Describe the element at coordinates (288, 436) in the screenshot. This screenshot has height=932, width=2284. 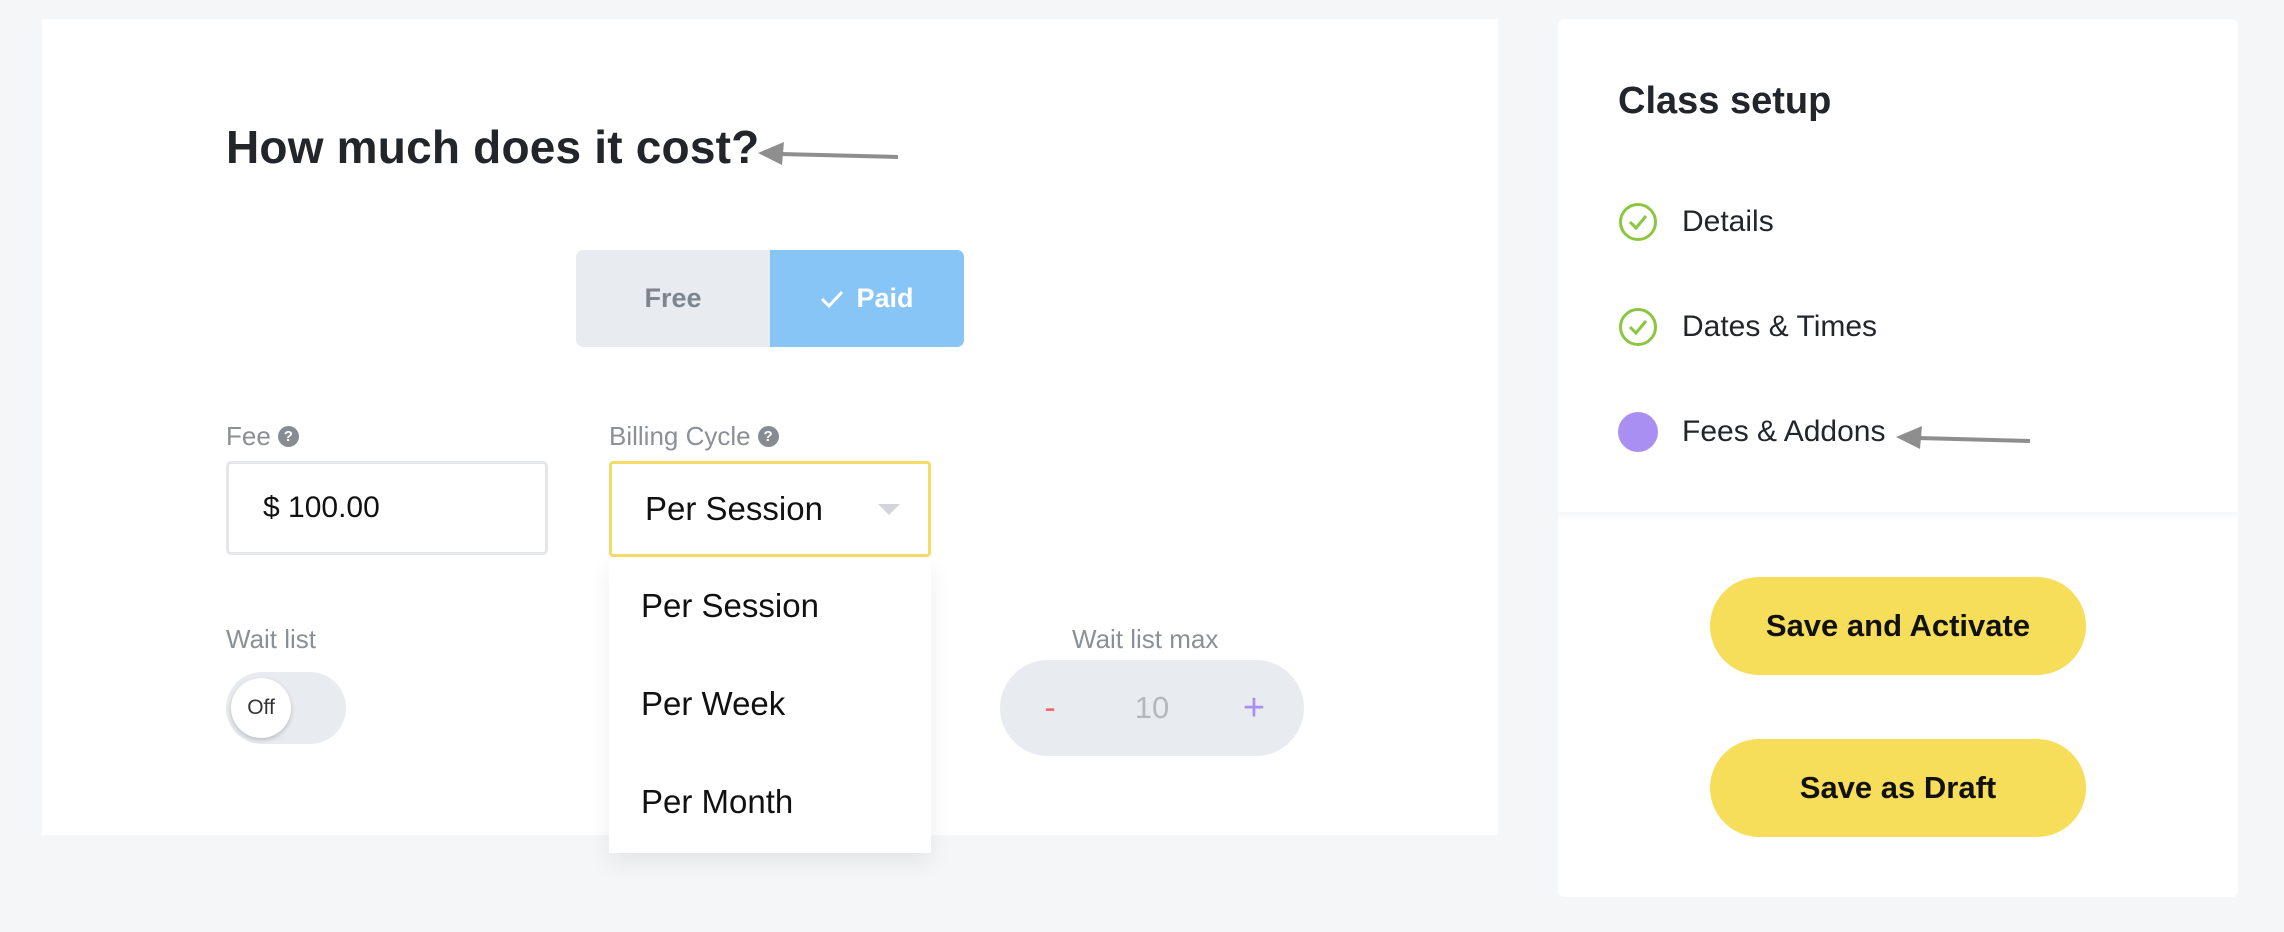
I see `fee-help-icon: ?` at that location.